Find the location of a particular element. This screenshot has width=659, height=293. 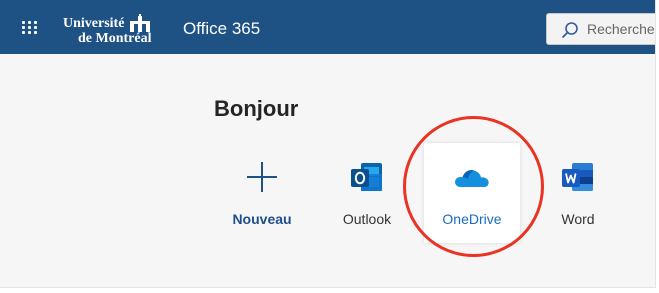

new-label: Nouveau is located at coordinates (262, 219).